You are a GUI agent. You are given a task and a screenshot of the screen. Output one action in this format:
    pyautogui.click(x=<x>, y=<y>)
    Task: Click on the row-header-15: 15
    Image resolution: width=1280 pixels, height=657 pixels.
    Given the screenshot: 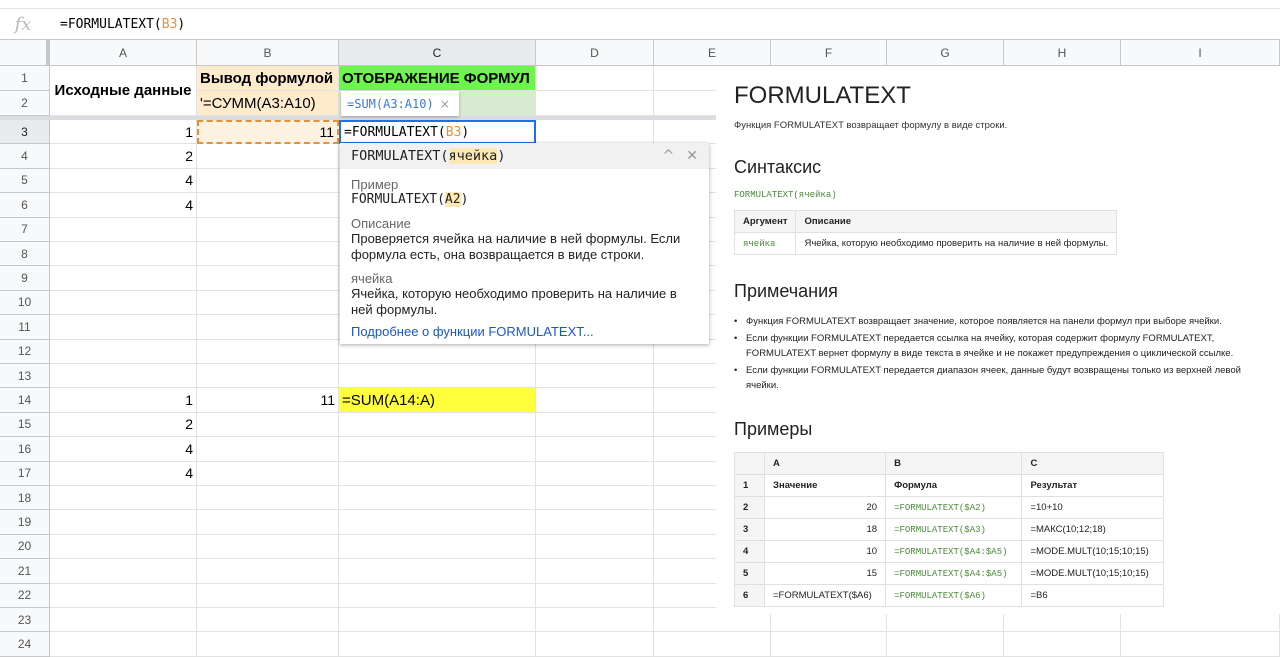 What is the action you would take?
    pyautogui.click(x=25, y=425)
    